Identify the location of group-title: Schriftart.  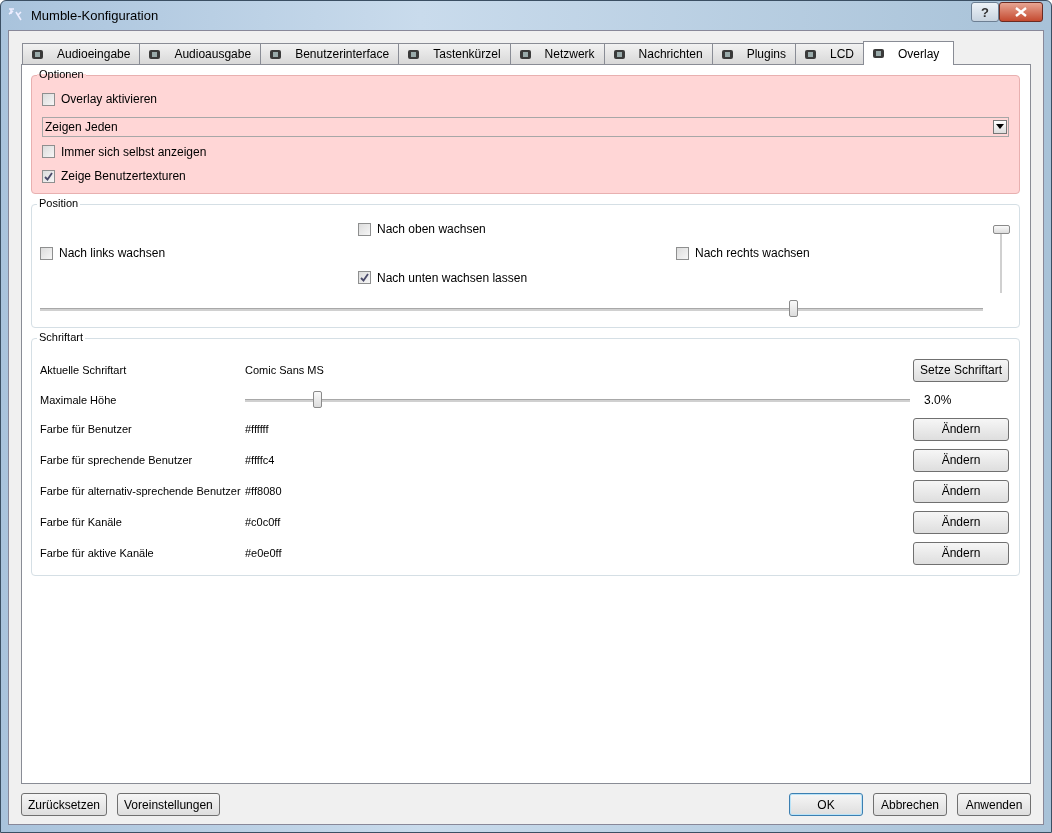
(61, 336).